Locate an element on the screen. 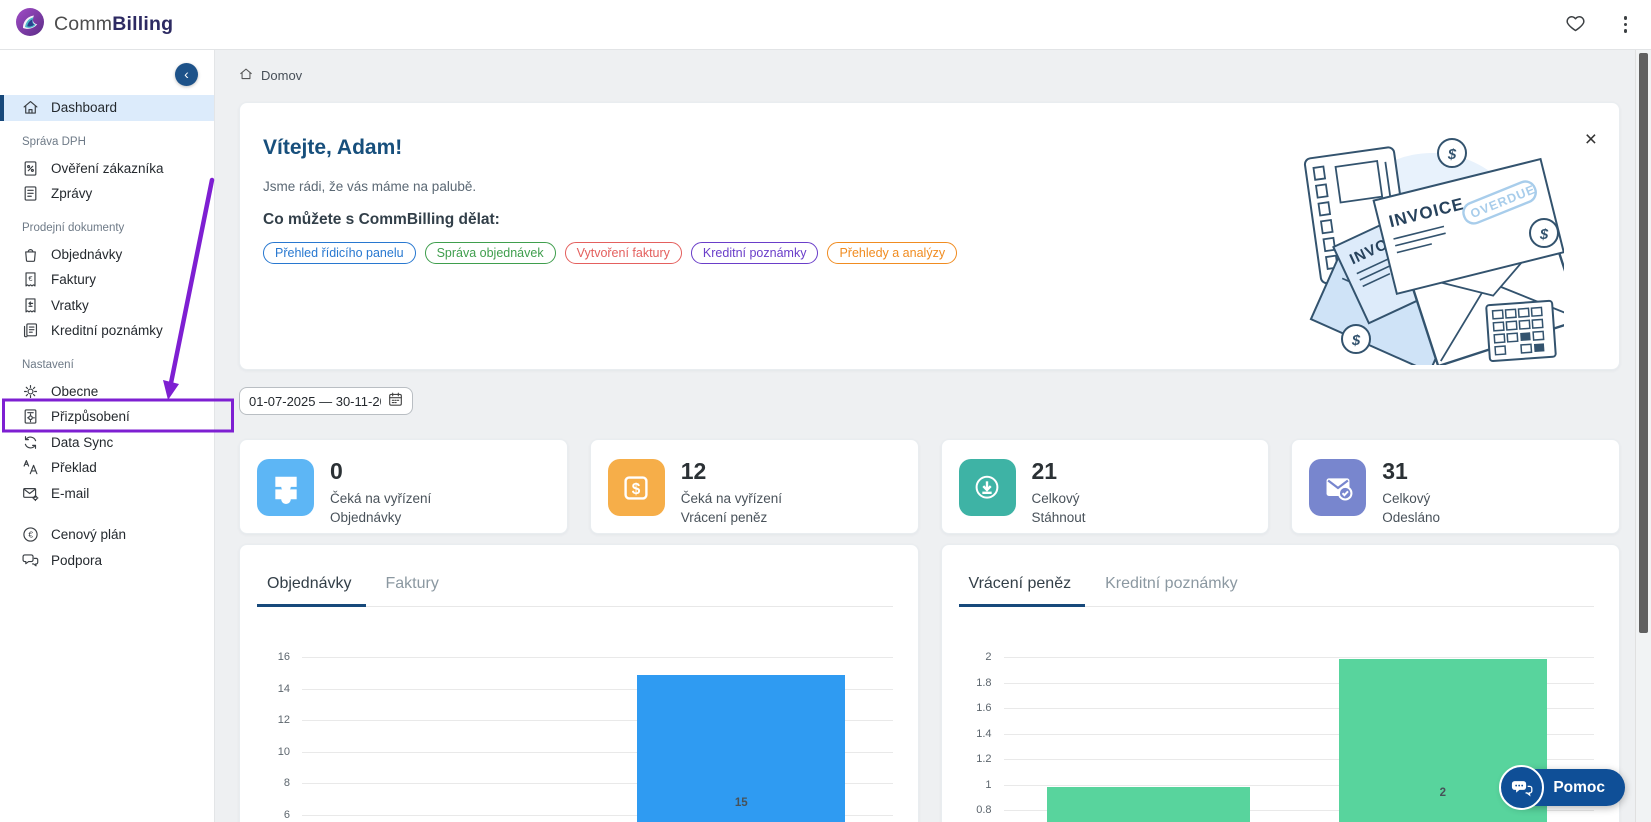  chart-tabs: Objednávky Faktury is located at coordinates (575, 591).